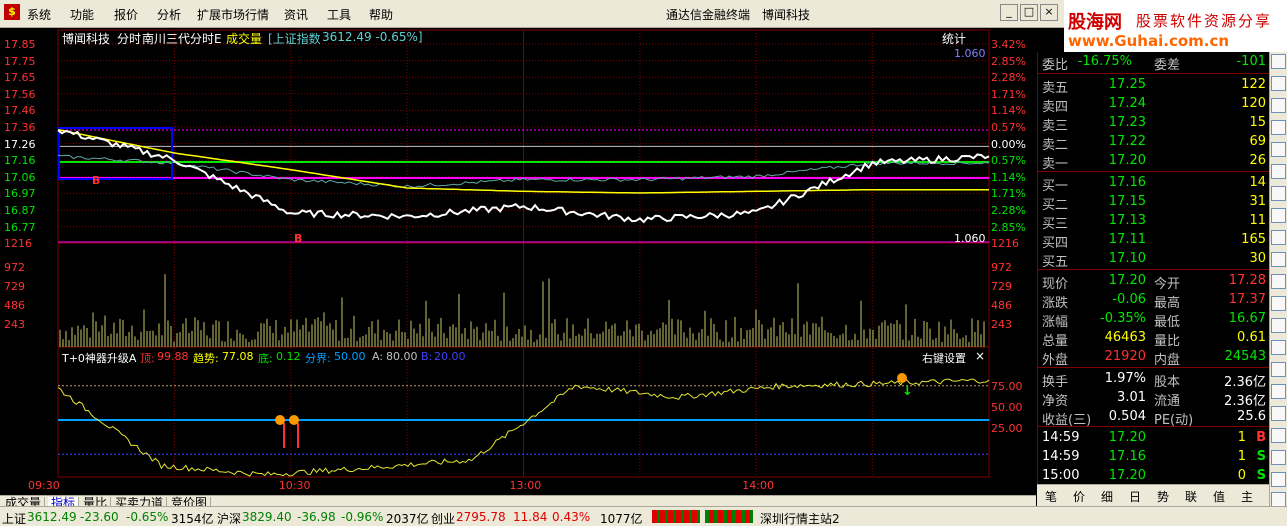 This screenshot has height=526, width=1287. Describe the element at coordinates (902, 378) in the screenshot. I see `sell-signal-icon` at that location.